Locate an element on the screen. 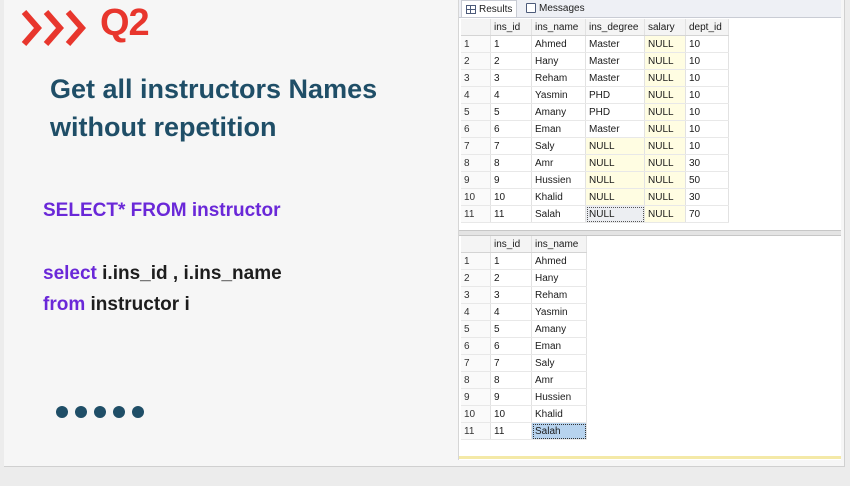 This screenshot has width=850, height=486. table-row: 3 3 Reham Master NULL 10 is located at coordinates (595, 78).